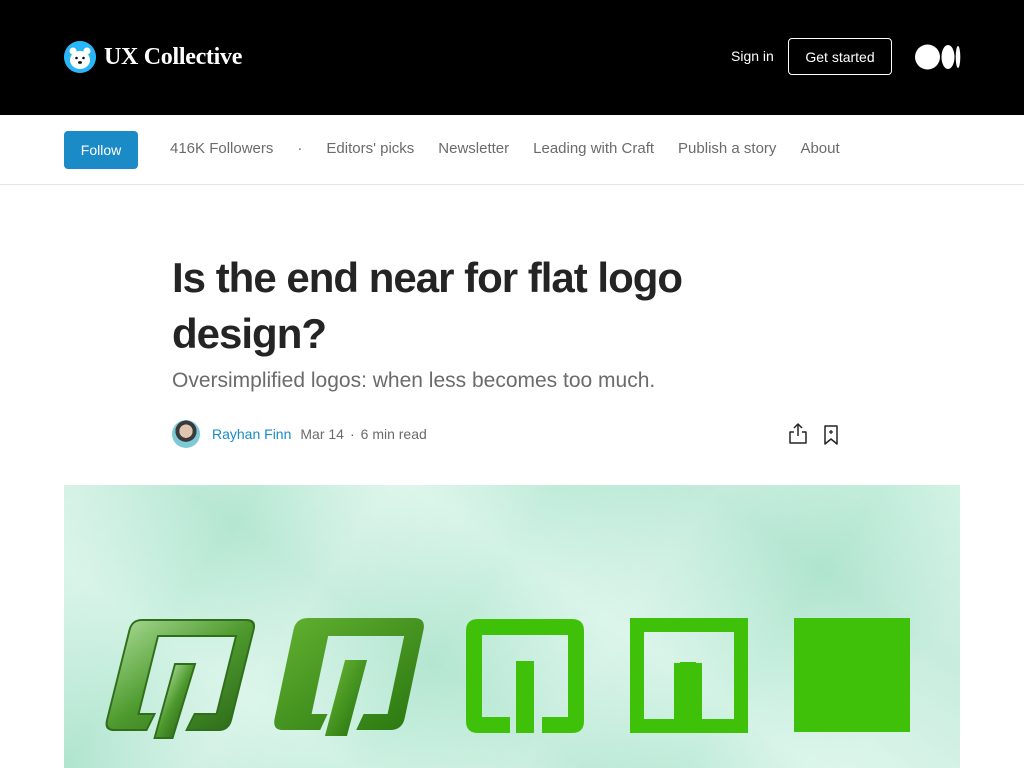 The height and width of the screenshot is (768, 1024). Describe the element at coordinates (80, 57) in the screenshot. I see `polar-bear-logo-icon` at that location.